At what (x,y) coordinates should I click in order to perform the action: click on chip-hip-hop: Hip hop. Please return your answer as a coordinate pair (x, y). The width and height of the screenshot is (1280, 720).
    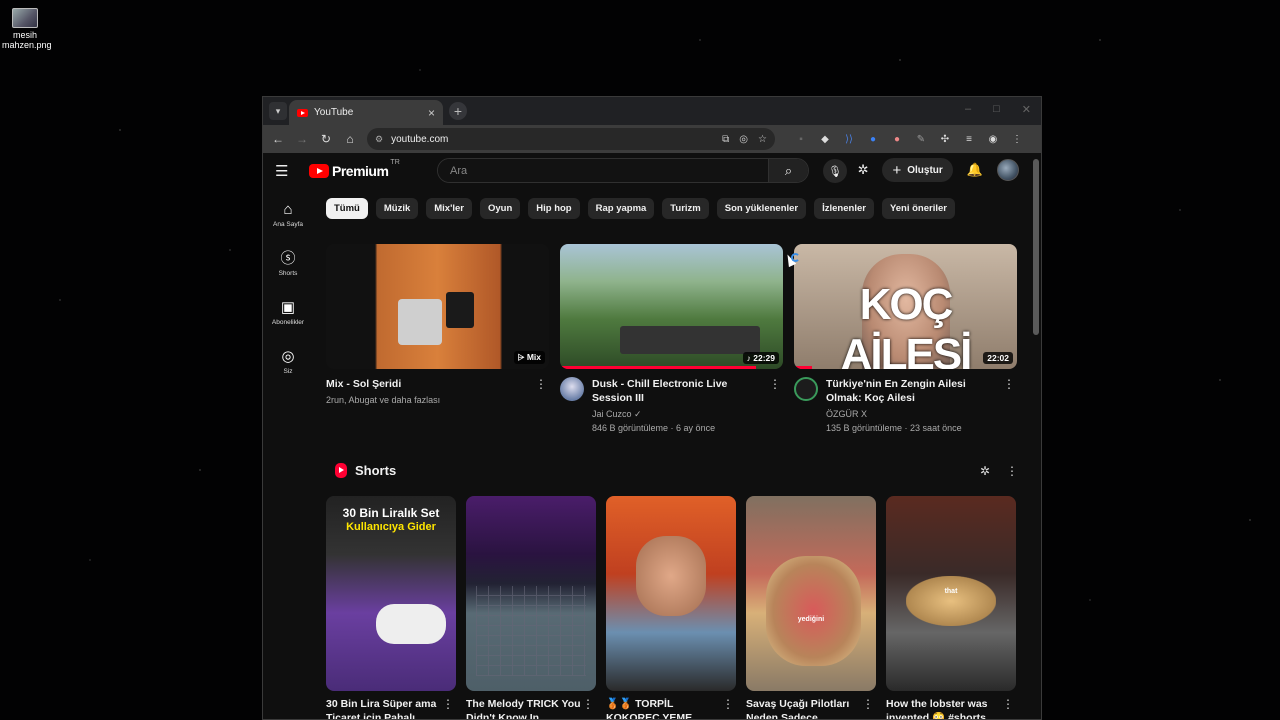
    Looking at the image, I should click on (554, 208).